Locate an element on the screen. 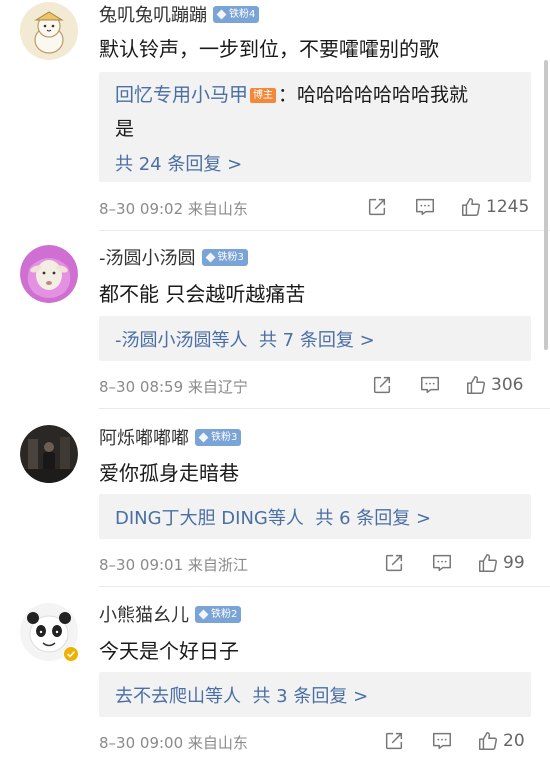 This screenshot has height=766, width=550. comment-text: 都不能 只会越听越痛苦 is located at coordinates (202, 294).